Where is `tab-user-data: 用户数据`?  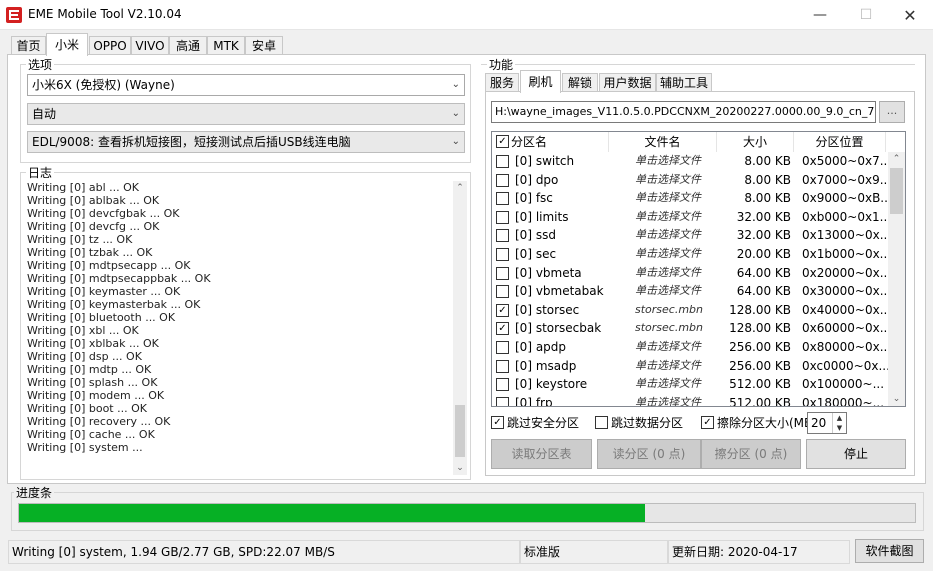 tab-user-data: 用户数据 is located at coordinates (627, 82).